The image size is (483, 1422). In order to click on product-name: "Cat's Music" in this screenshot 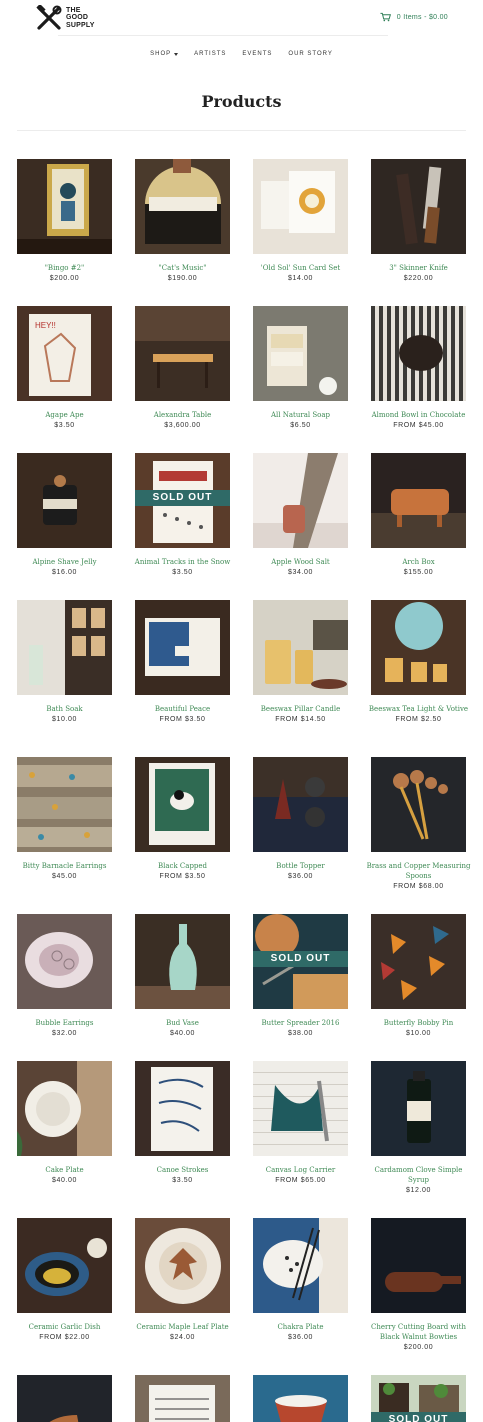, I will do `click(183, 268)`.